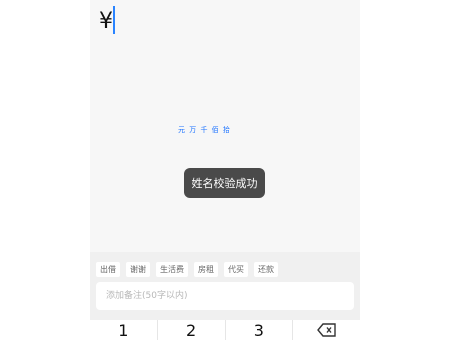 Image resolution: width=450 pixels, height=340 pixels. I want to click on amount-unit-hint: 元 万 千 佰 拾, so click(204, 130).